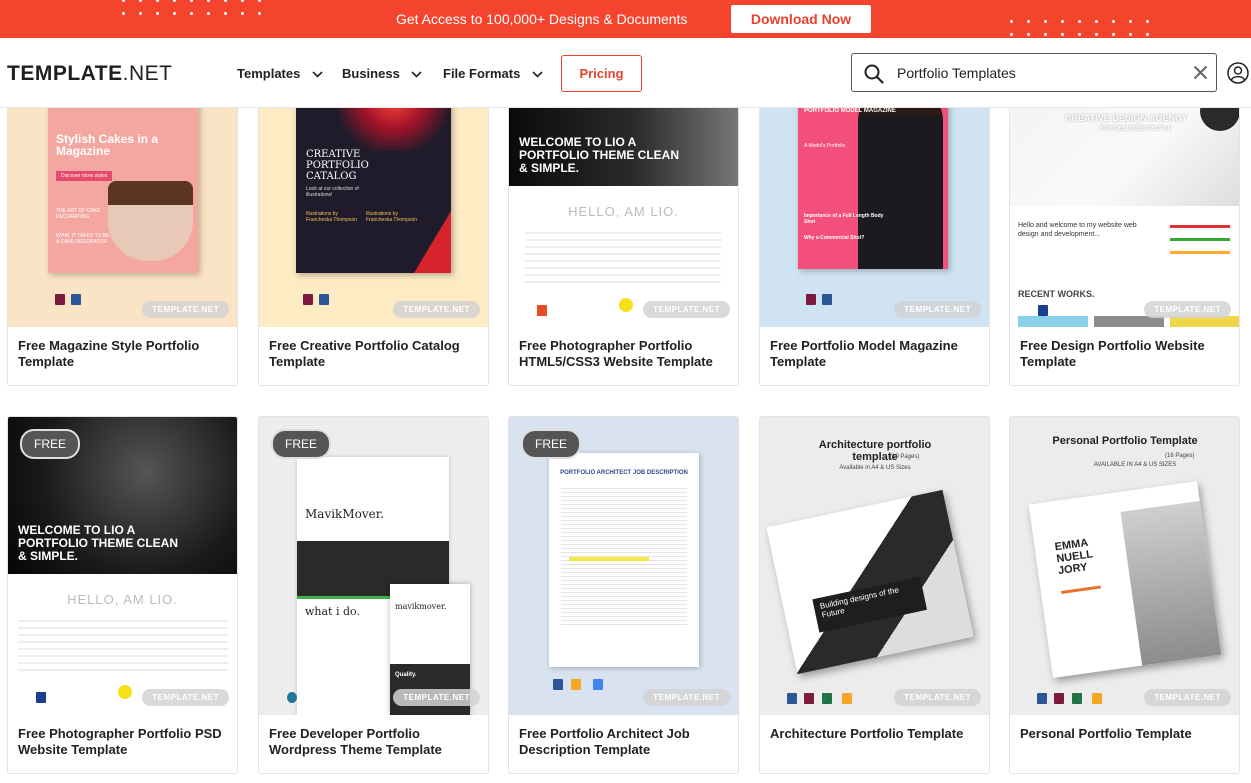  I want to click on search-icon, so click(874, 74).